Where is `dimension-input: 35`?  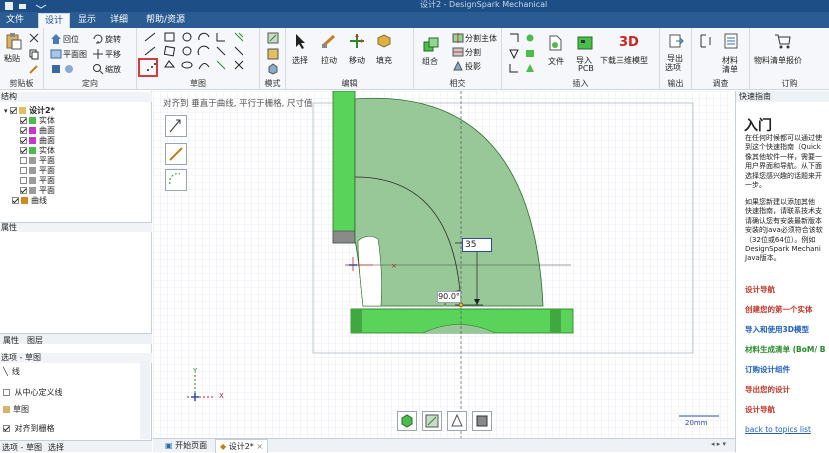
dimension-input: 35 is located at coordinates (477, 245).